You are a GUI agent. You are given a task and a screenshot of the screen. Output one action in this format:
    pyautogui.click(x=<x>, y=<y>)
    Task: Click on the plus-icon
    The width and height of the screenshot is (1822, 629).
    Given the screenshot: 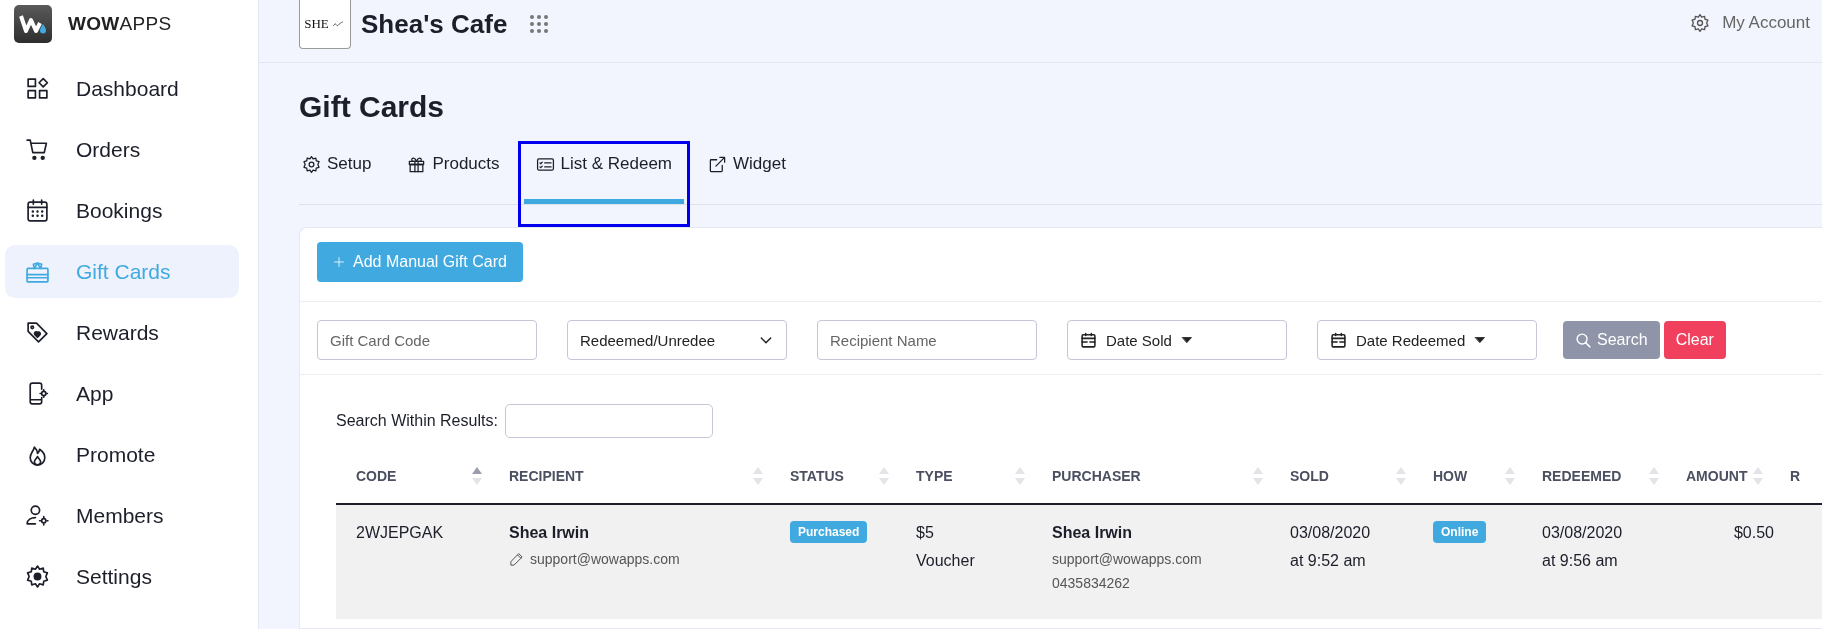 What is the action you would take?
    pyautogui.click(x=339, y=262)
    